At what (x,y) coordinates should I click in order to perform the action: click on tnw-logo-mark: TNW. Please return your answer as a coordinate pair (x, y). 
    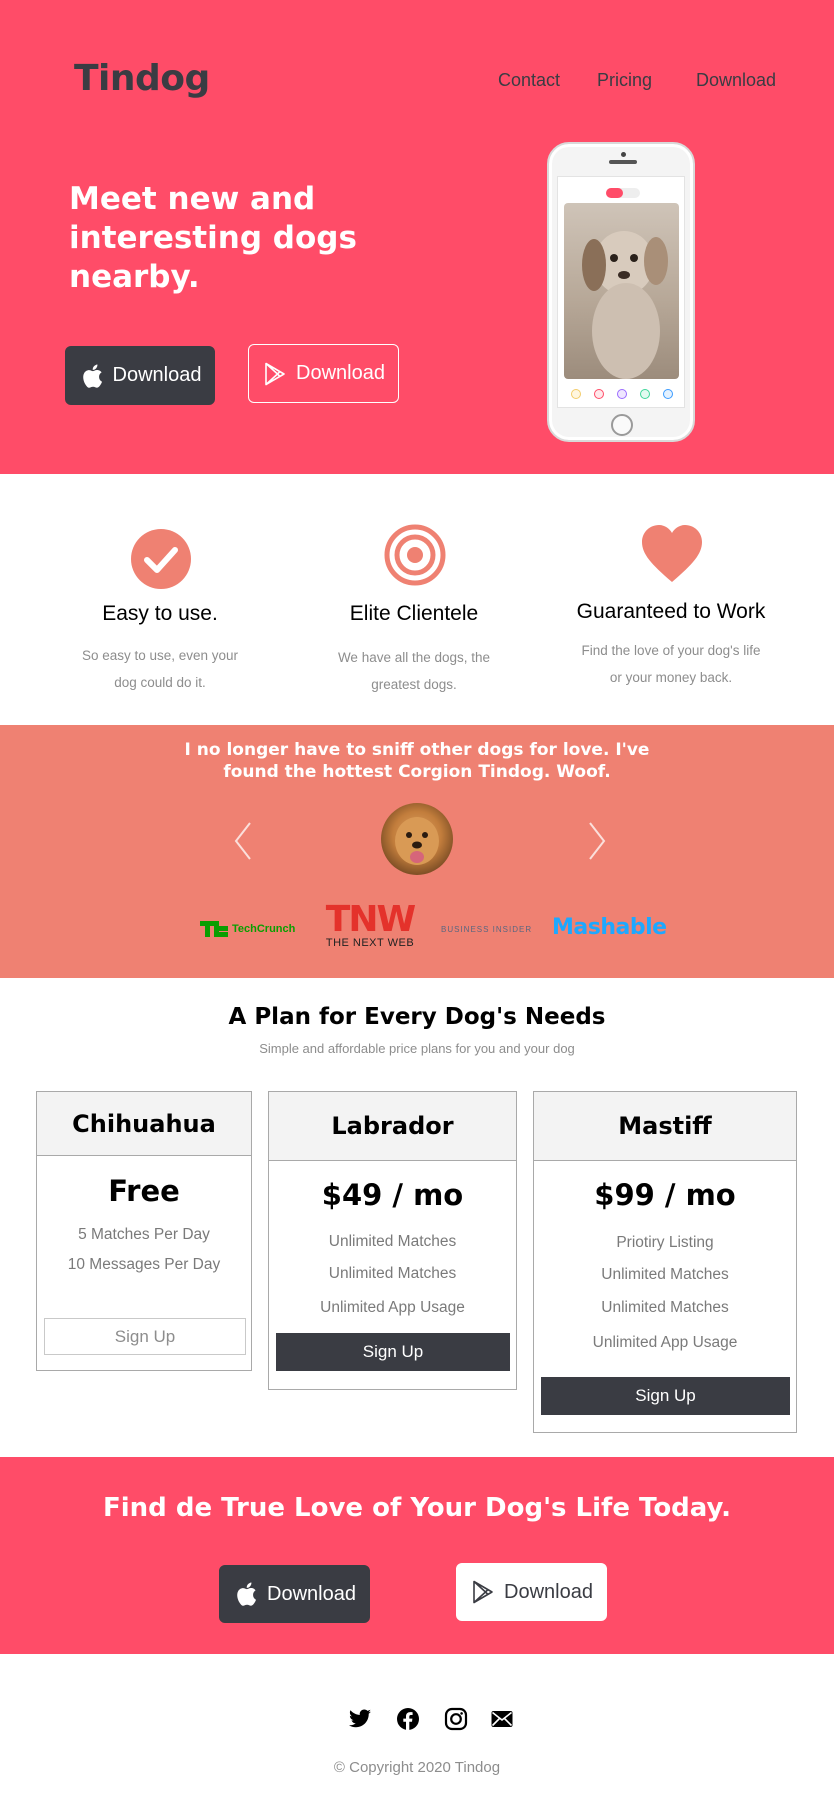
    Looking at the image, I should click on (370, 919).